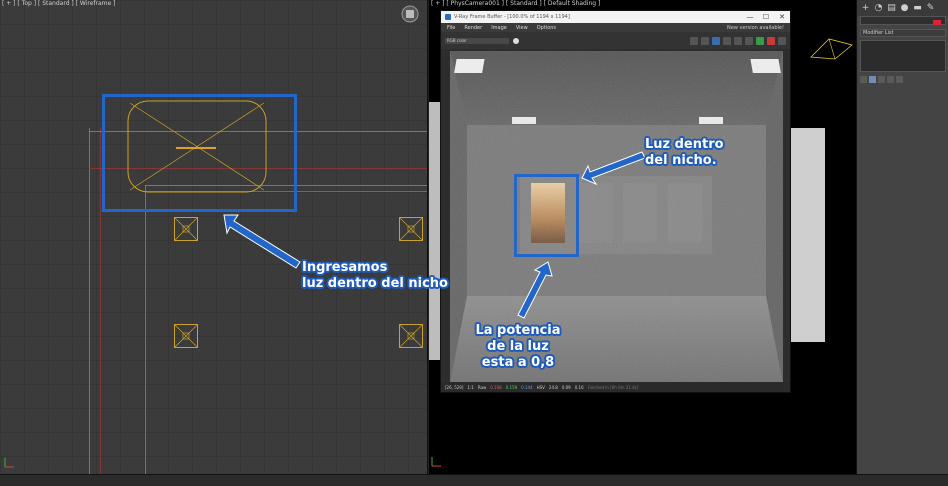 This screenshot has width=948, height=486. Describe the element at coordinates (613, 387) in the screenshot. I see `render-info: Finished in [0h 0m 21.4s]` at that location.